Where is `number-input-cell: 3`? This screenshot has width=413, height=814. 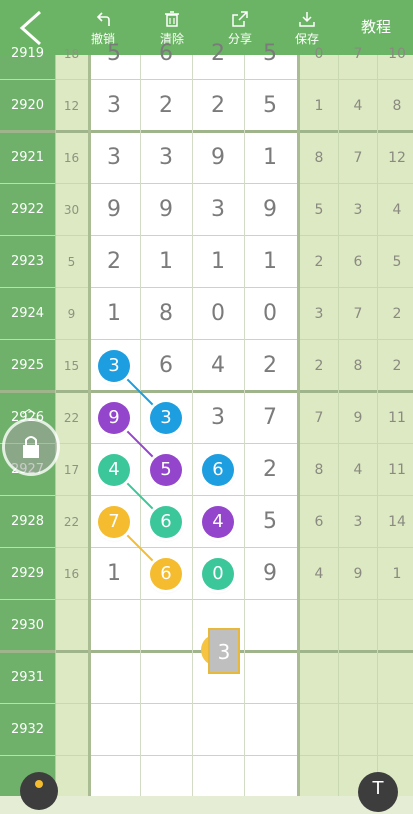 number-input-cell: 3 is located at coordinates (224, 651).